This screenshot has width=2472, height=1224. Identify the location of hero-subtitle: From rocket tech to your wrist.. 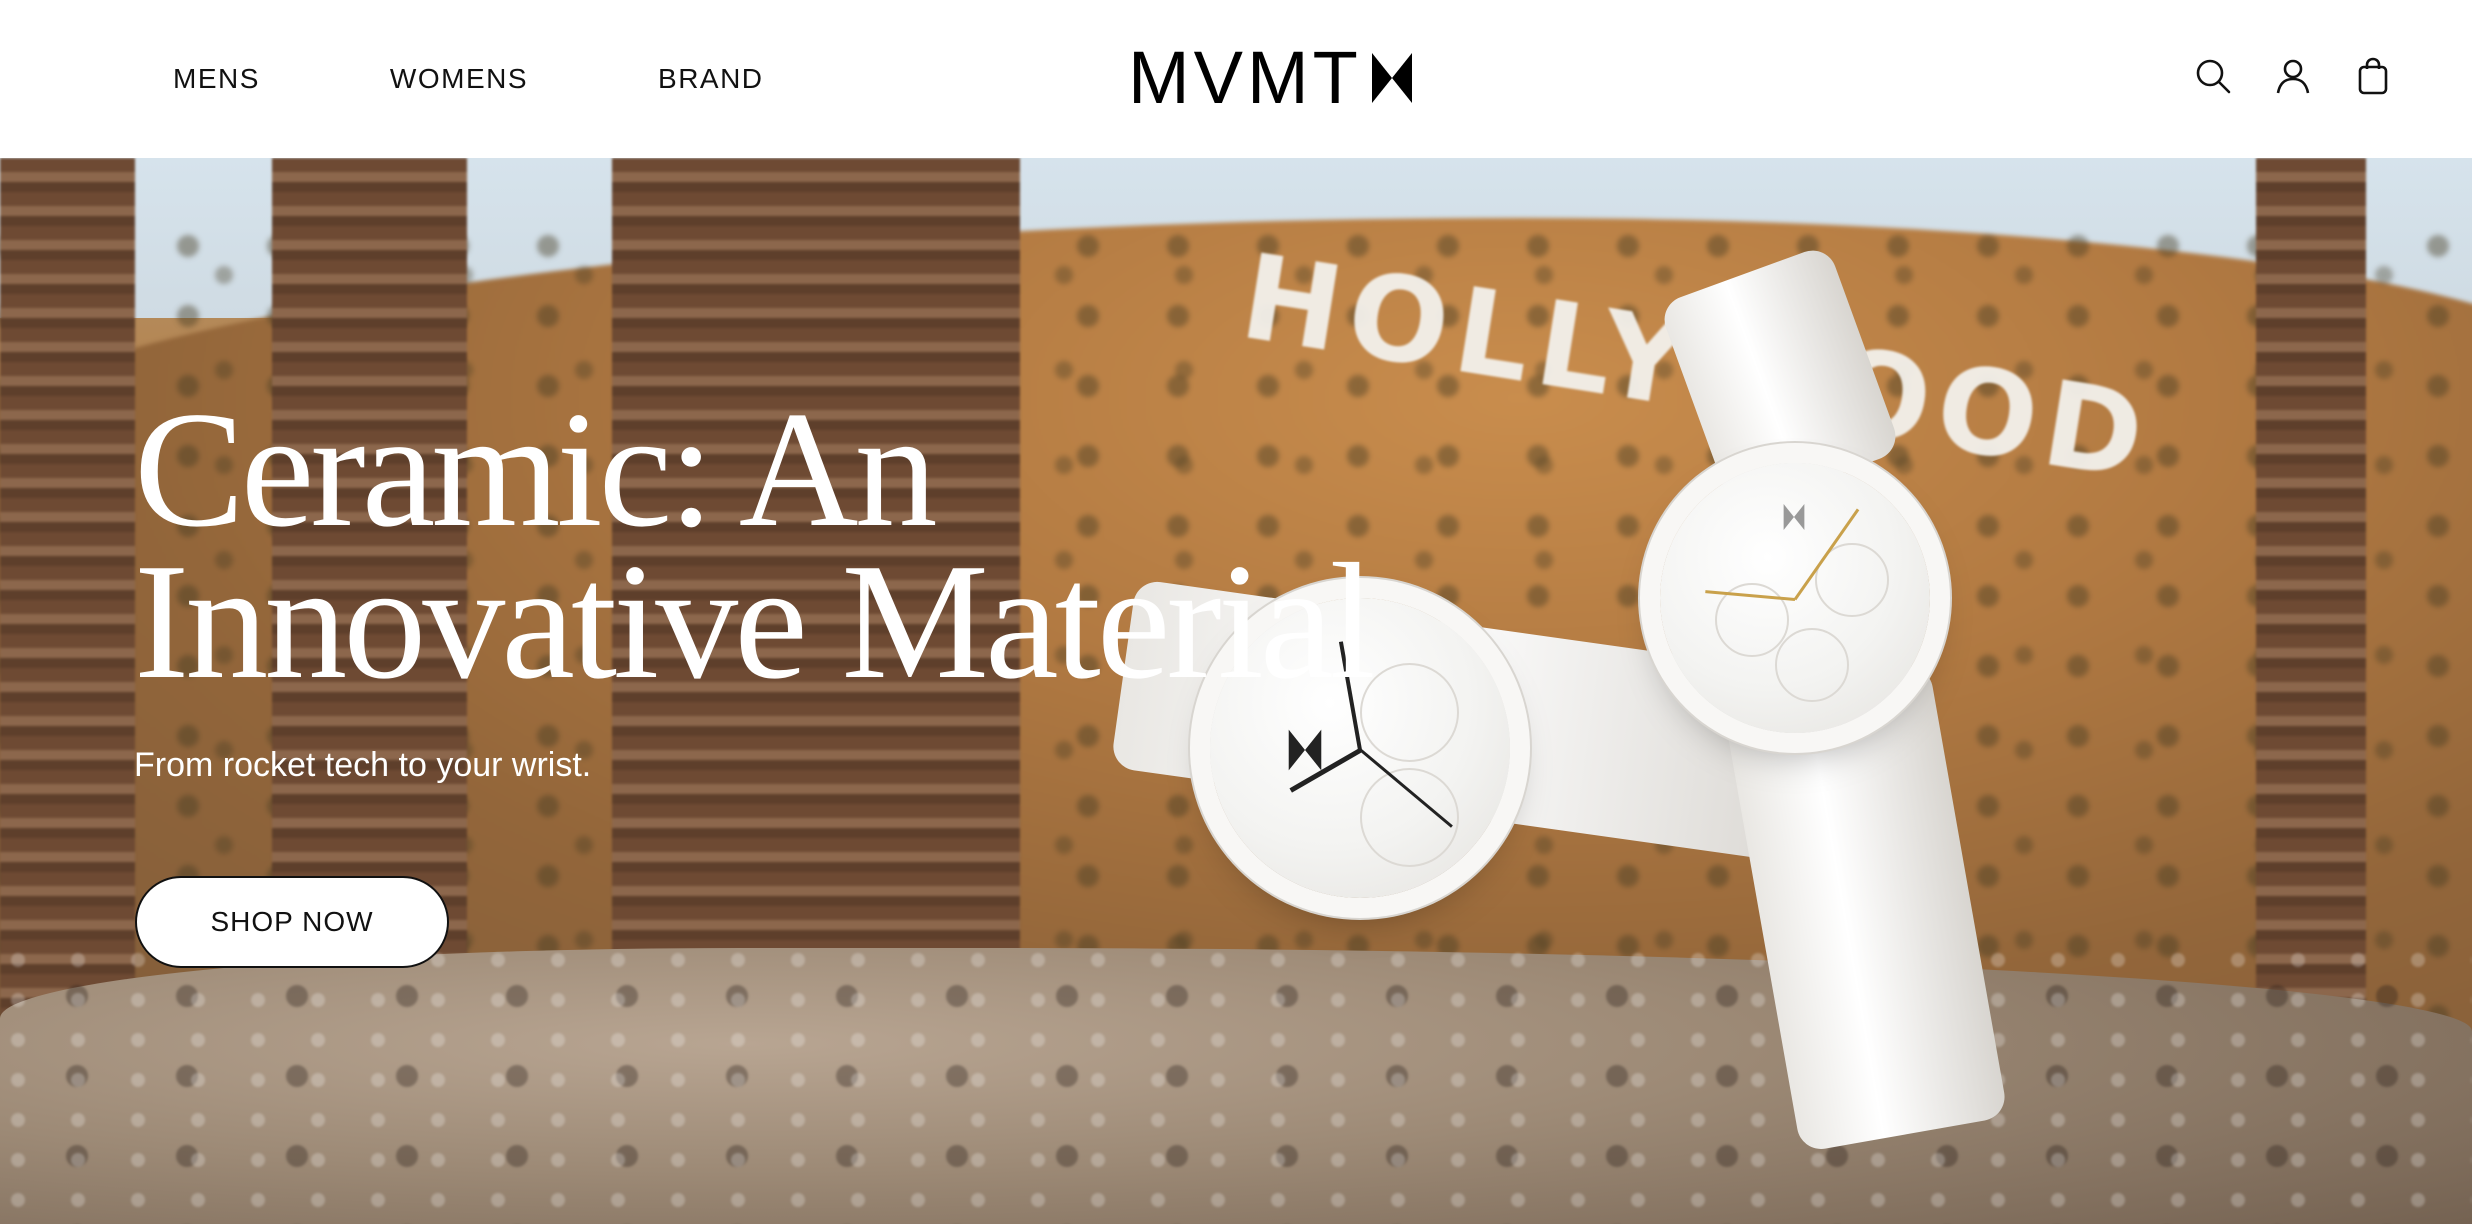
(363, 765).